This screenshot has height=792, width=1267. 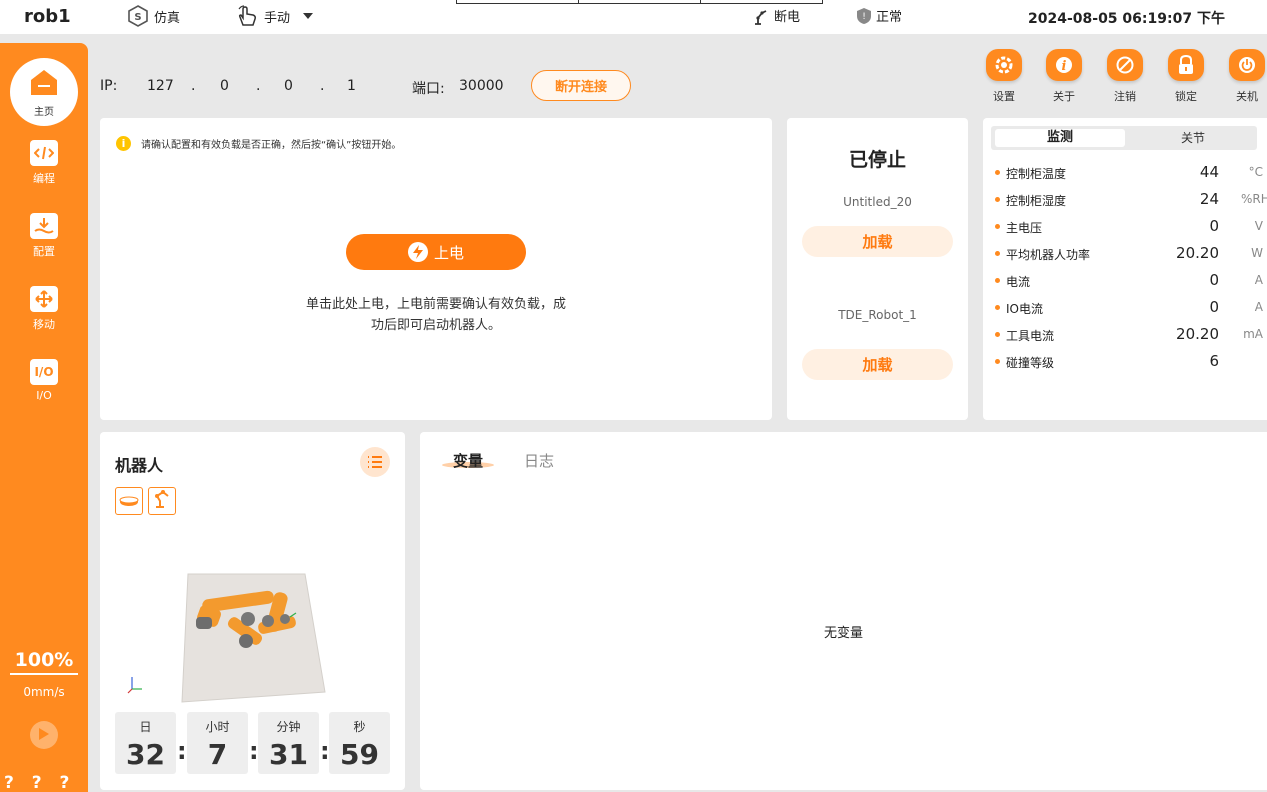 I want to click on io-icon: I/O, so click(x=44, y=372).